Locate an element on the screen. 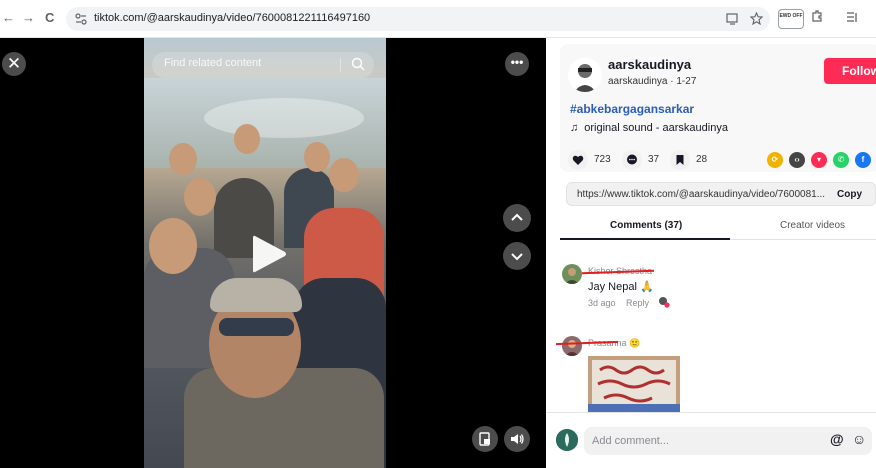 Image resolution: width=876 pixels, height=468 pixels. handwritten-sign-image is located at coordinates (634, 384).